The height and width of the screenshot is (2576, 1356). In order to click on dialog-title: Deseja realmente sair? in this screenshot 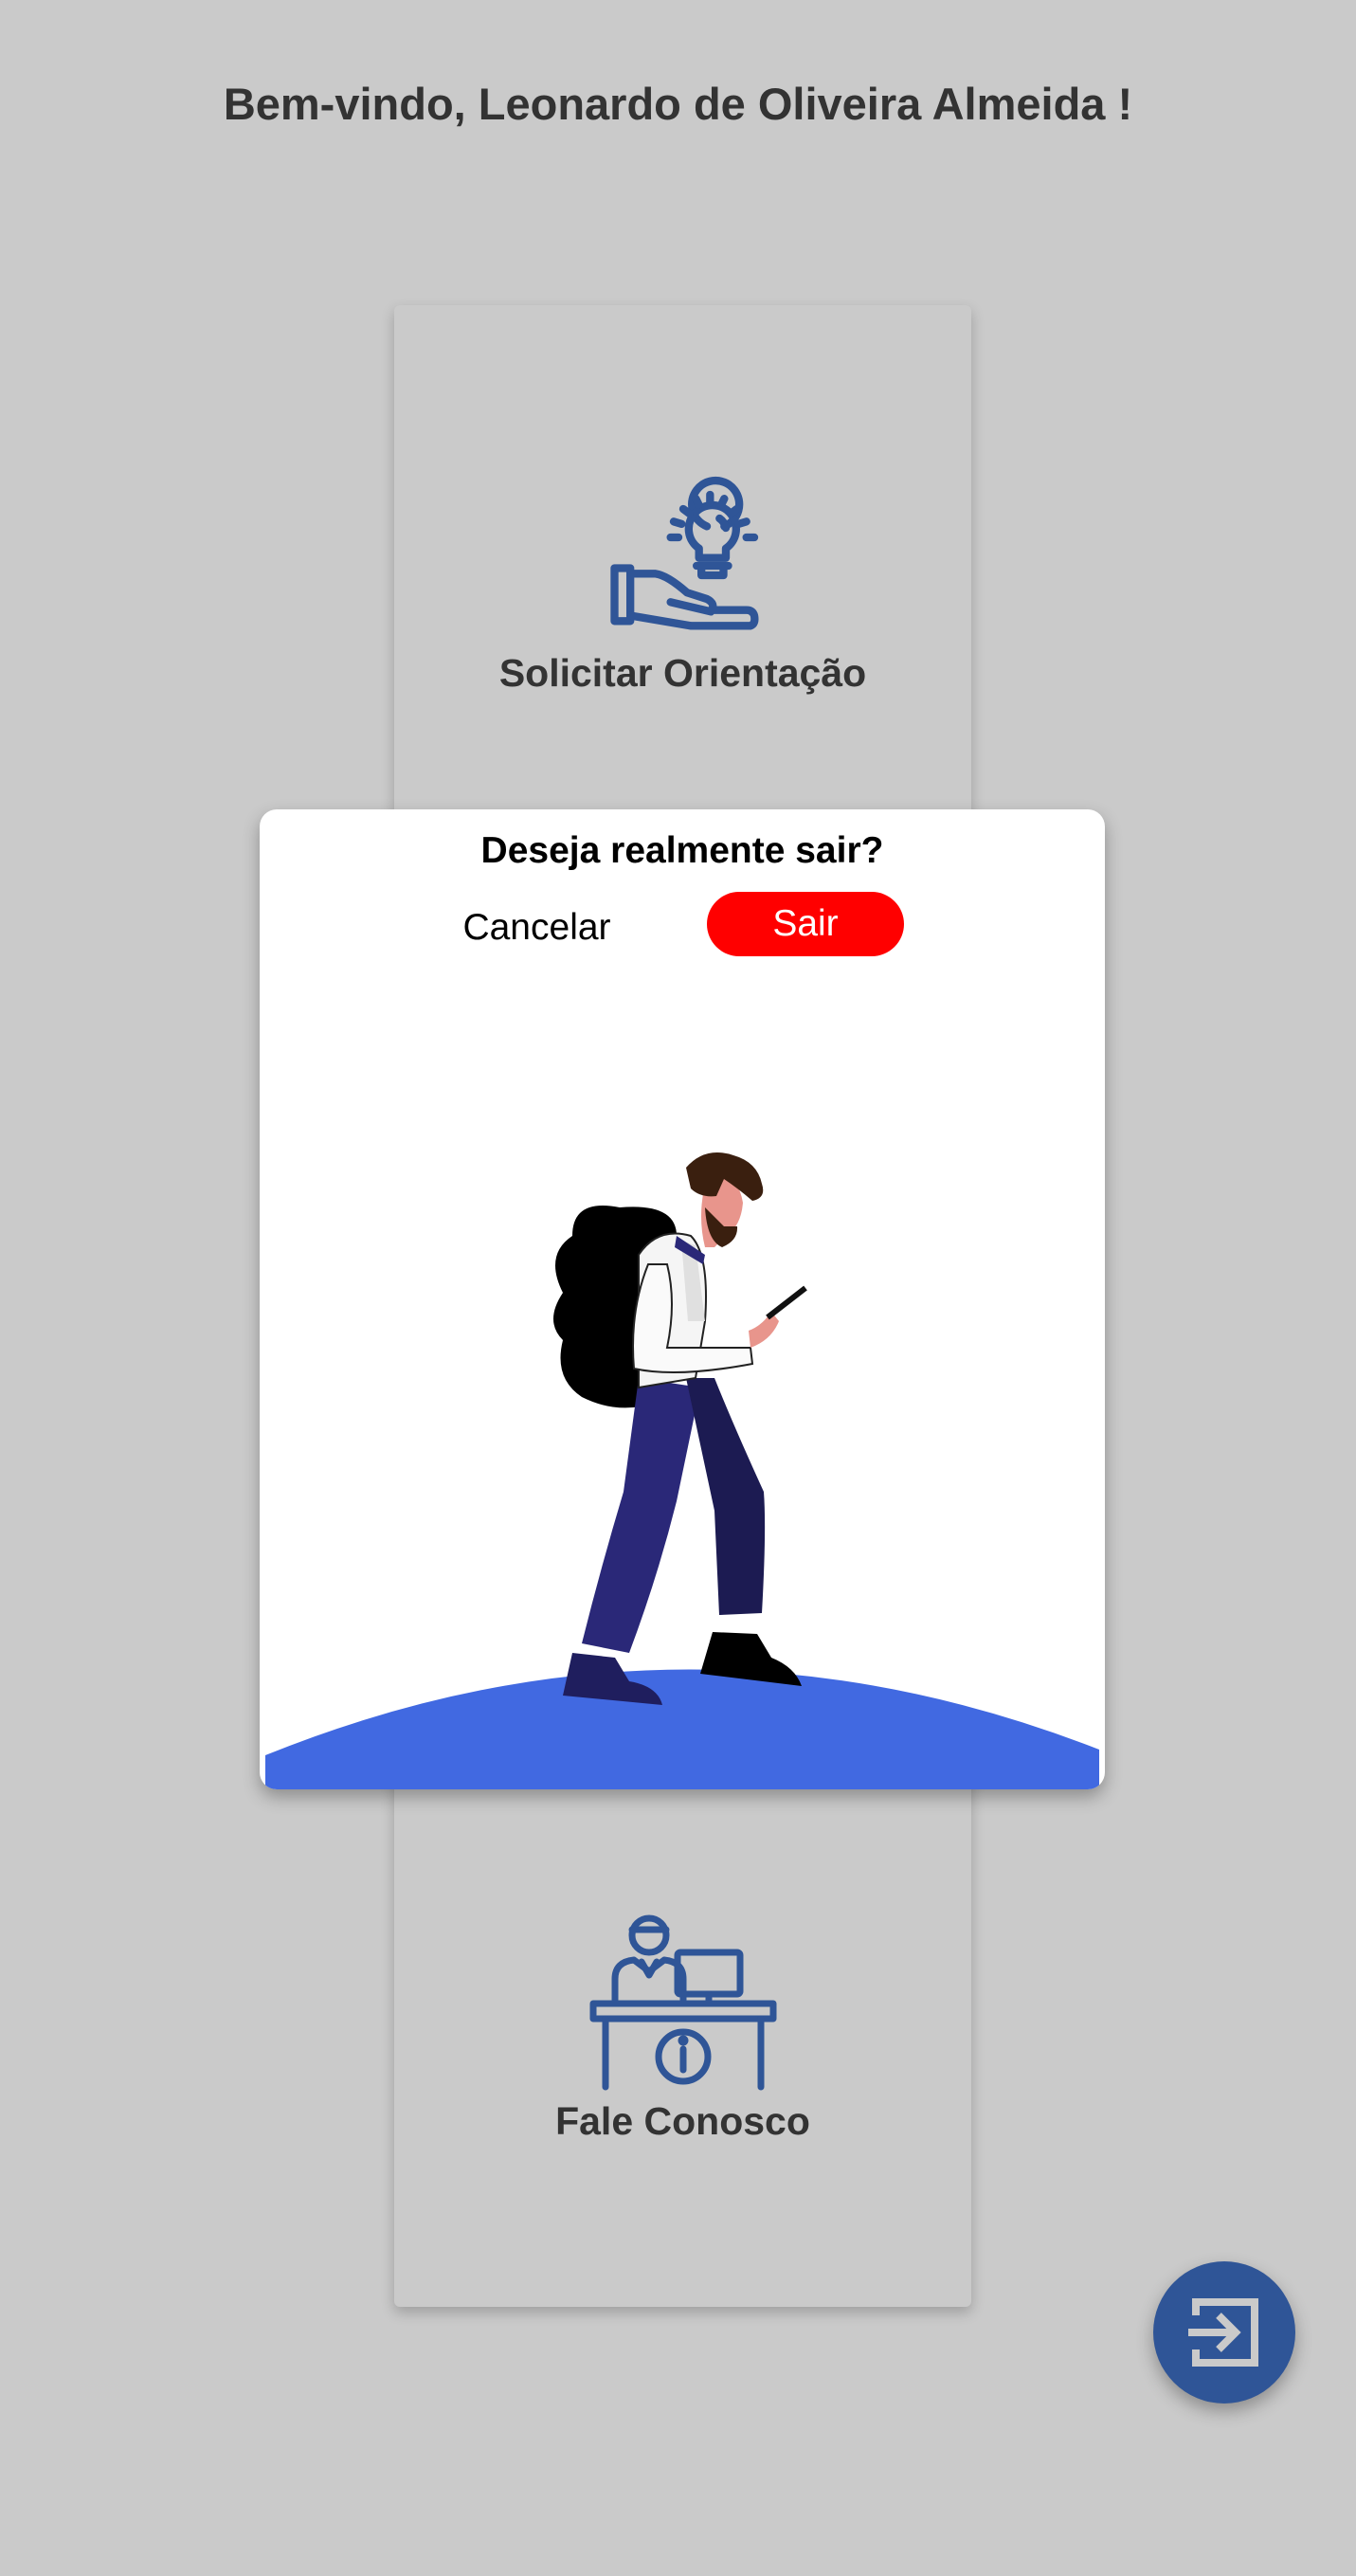, I will do `click(682, 850)`.